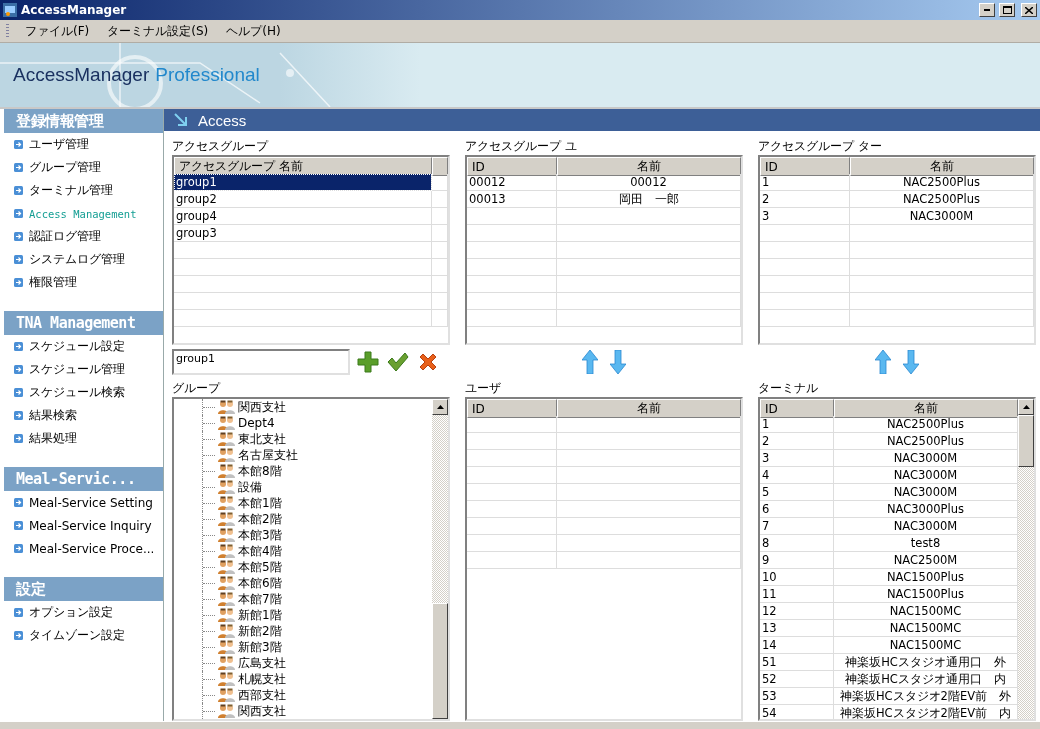  What do you see at coordinates (158, 31) in the screenshot?
I see `menu-item: ターミナル設定(S)` at bounding box center [158, 31].